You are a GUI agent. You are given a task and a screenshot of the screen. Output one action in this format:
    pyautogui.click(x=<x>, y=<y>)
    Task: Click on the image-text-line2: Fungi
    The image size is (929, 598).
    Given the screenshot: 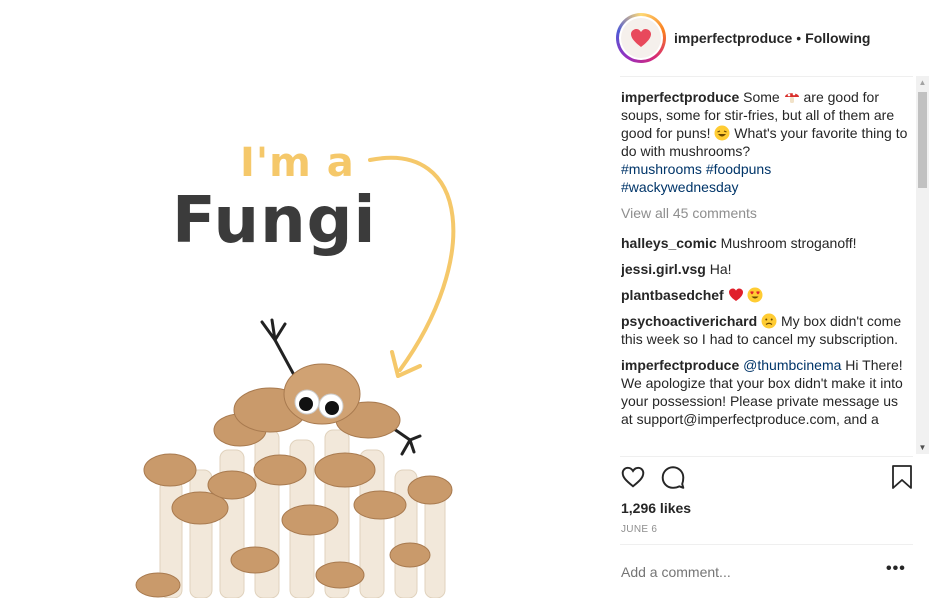 What is the action you would take?
    pyautogui.click(x=274, y=221)
    